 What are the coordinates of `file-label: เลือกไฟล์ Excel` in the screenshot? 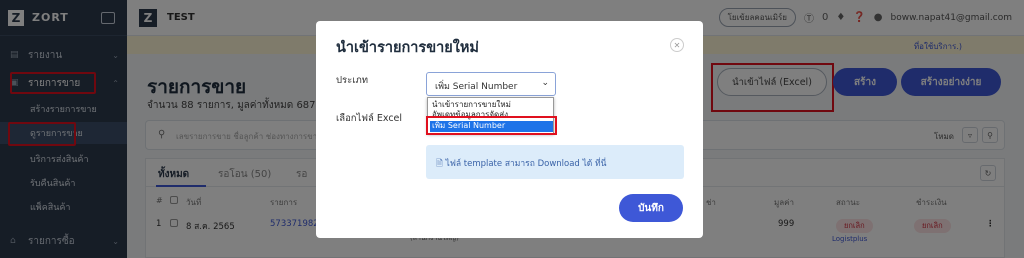 It's located at (369, 118).